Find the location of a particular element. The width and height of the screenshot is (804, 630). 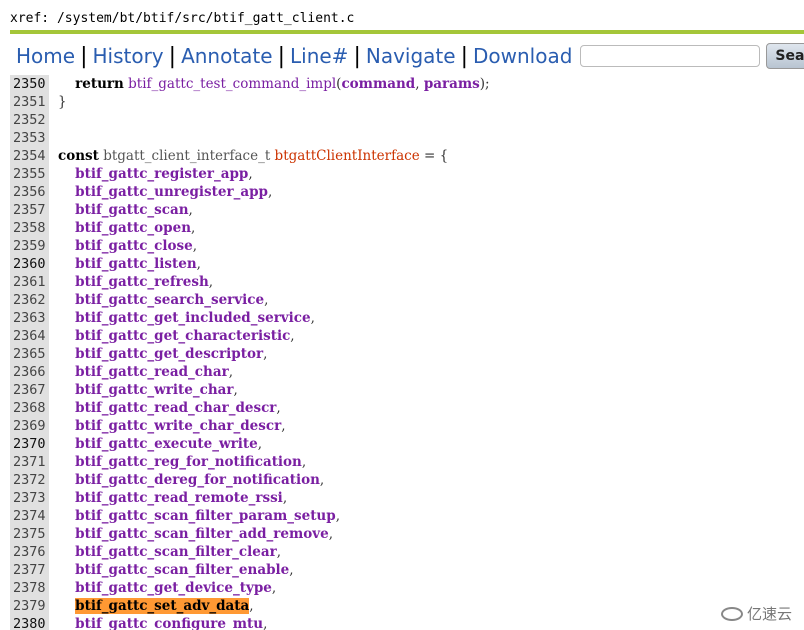

line-number: 2376 is located at coordinates (29, 552).